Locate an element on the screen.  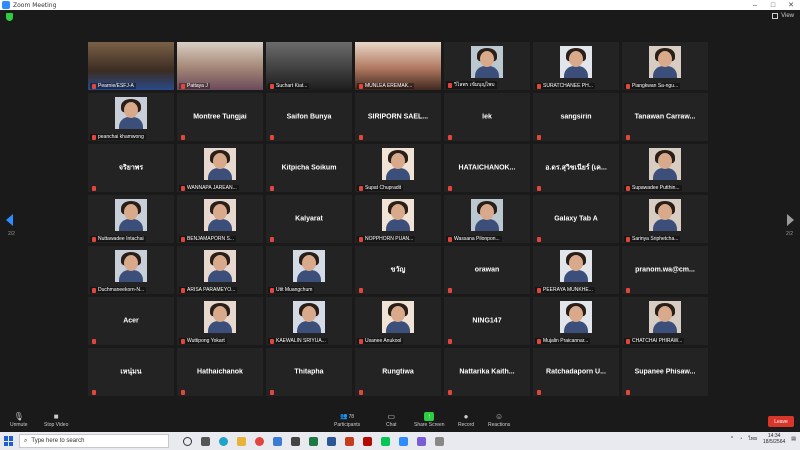
participant-tile: Utit Muangchum is located at coordinates (309, 270).